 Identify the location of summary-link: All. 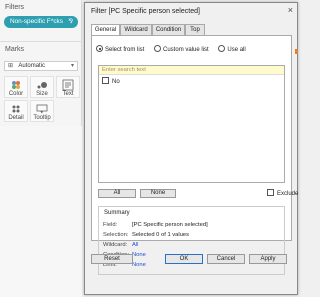
(135, 245).